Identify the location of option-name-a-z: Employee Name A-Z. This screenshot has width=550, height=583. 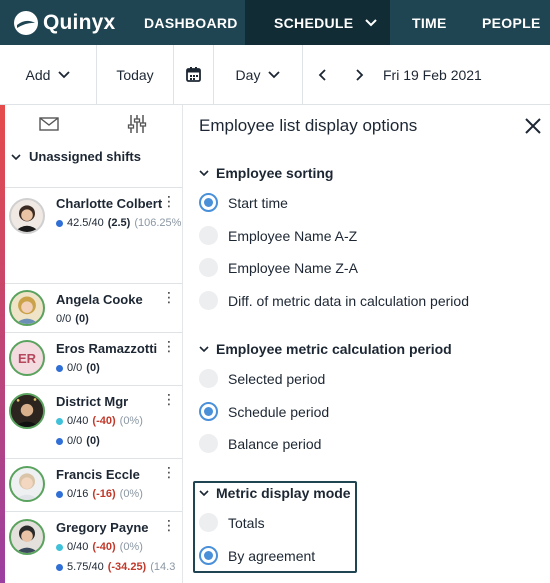
(278, 235).